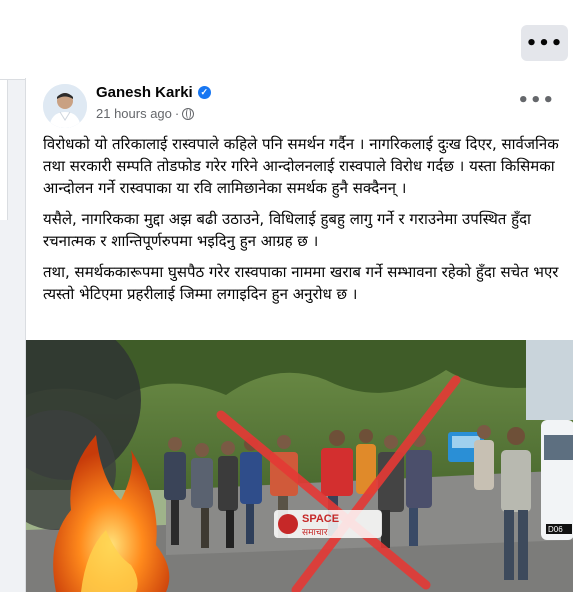  Describe the element at coordinates (286, 40) in the screenshot. I see `previous-post-card: •••` at that location.